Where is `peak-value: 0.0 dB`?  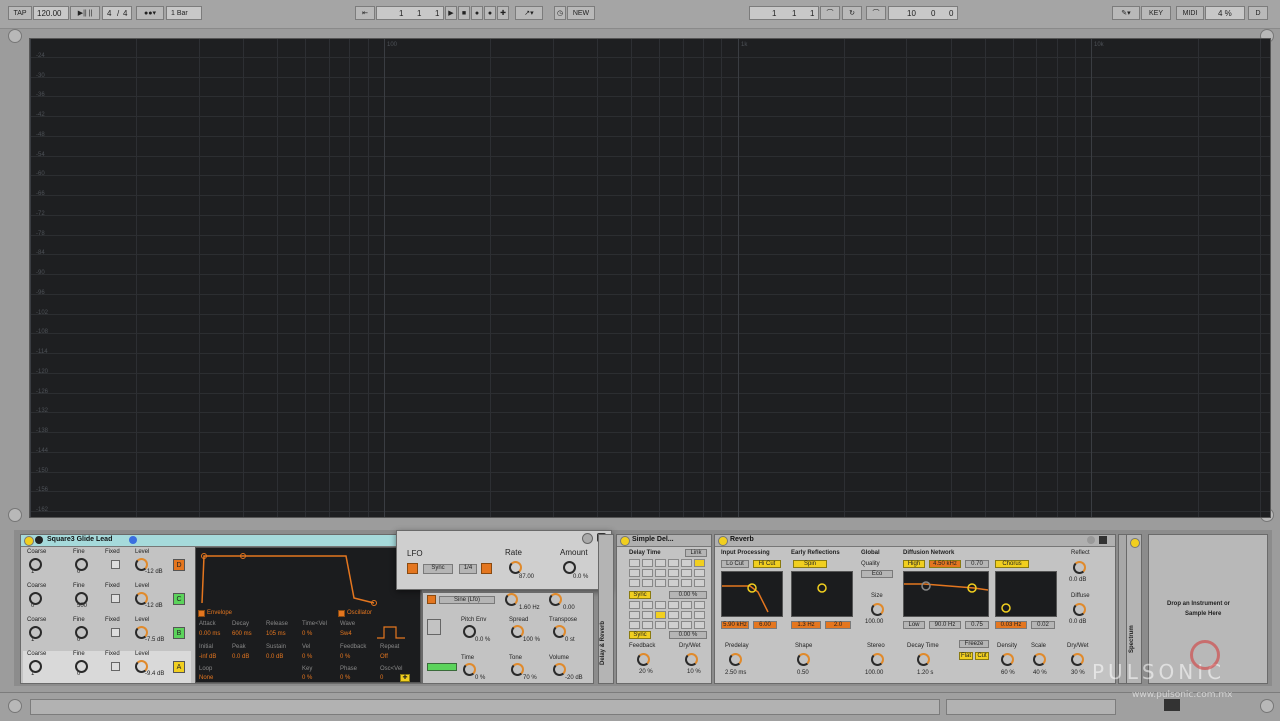
peak-value: 0.0 dB is located at coordinates (240, 657).